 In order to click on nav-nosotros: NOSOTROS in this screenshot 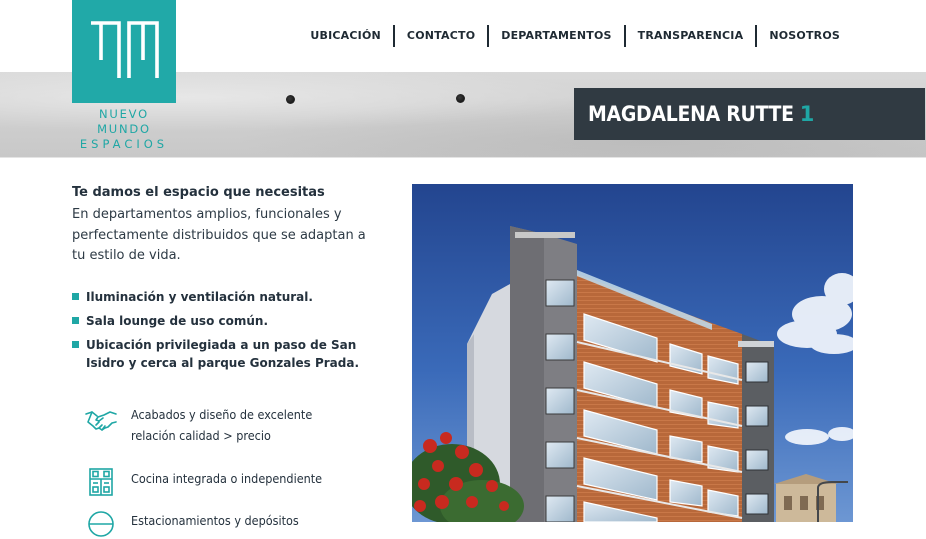, I will do `click(804, 36)`.